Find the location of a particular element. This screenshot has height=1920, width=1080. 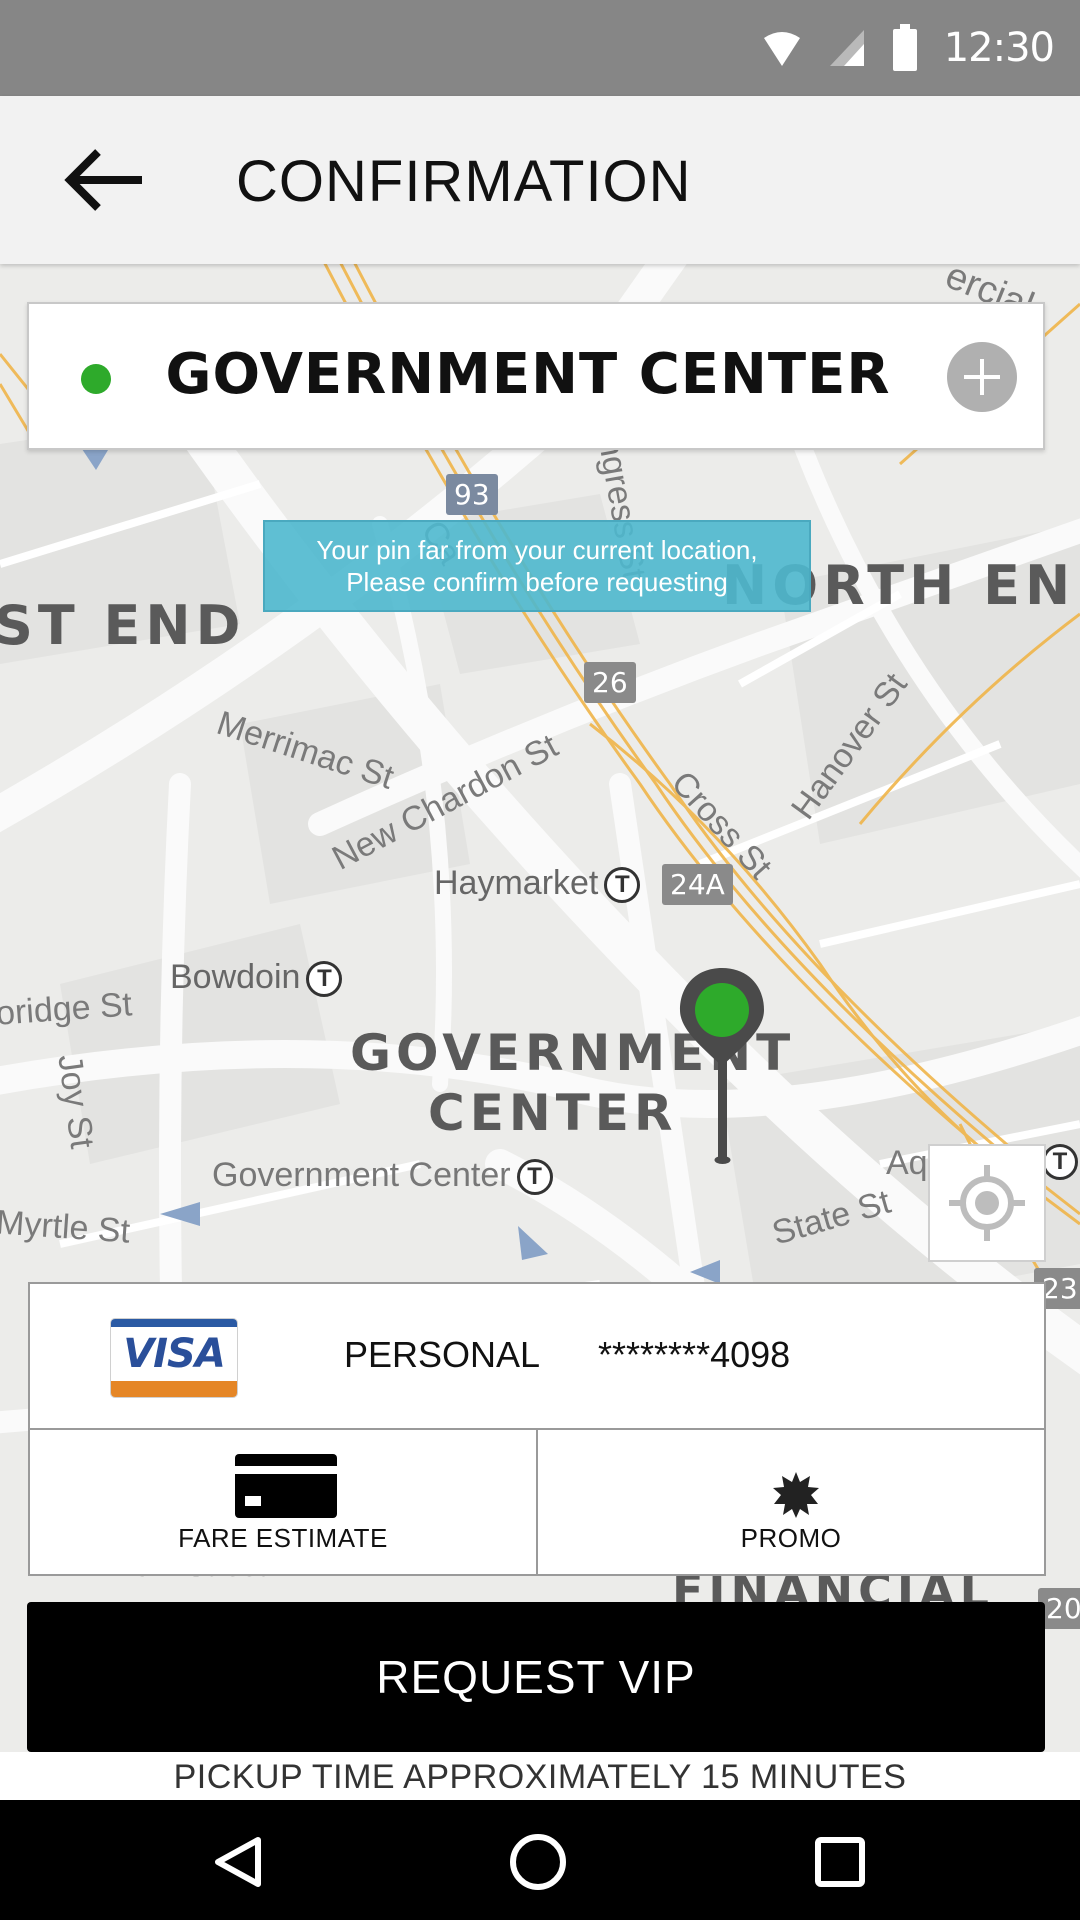

station-label-government-center: Government Center T is located at coordinates (382, 1176).